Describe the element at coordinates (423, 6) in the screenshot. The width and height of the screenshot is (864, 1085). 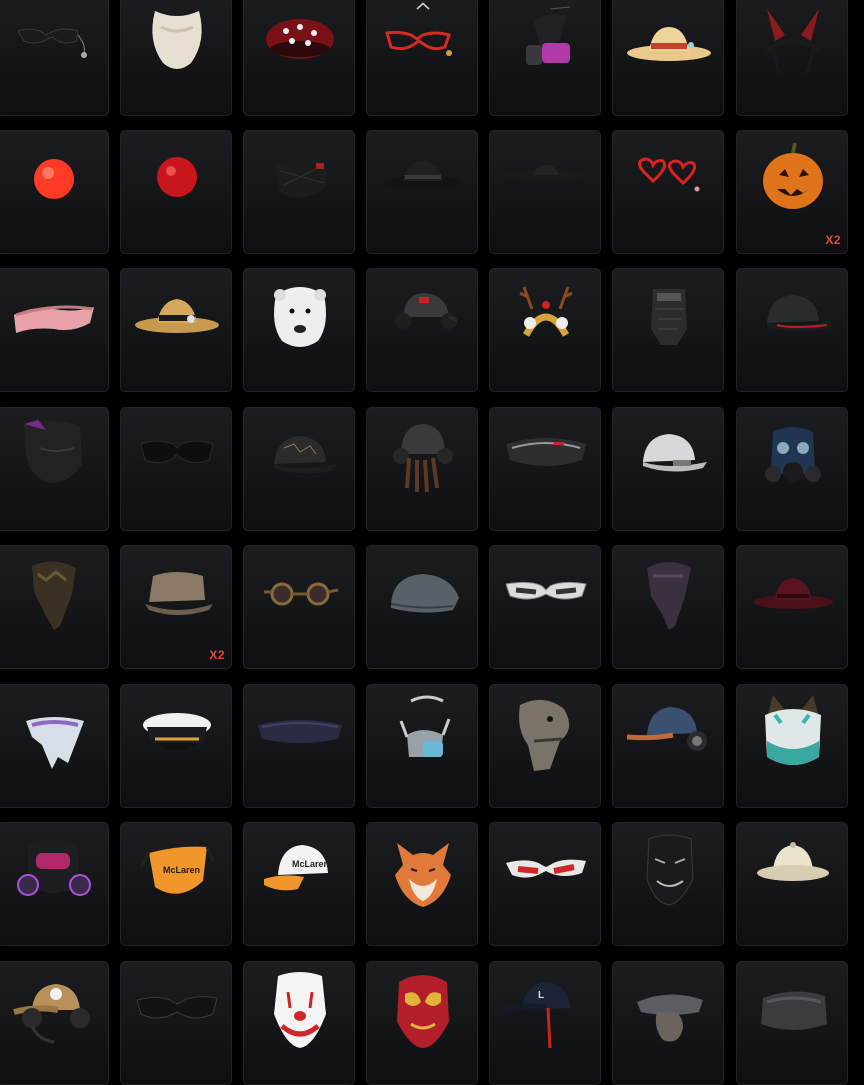
I see `scroll-up-chevron-icon` at that location.